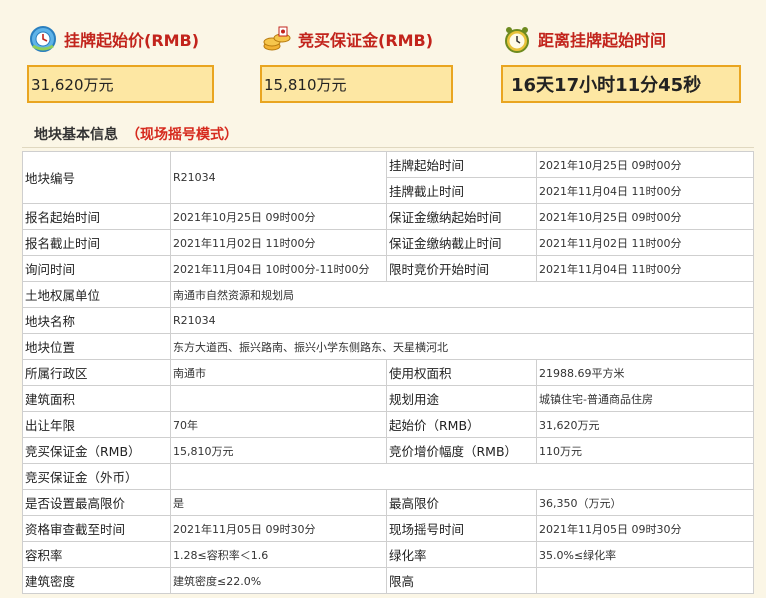 The image size is (766, 598). What do you see at coordinates (645, 398) in the screenshot?
I see `row-value: 城镇住宅-普通商品住房` at bounding box center [645, 398].